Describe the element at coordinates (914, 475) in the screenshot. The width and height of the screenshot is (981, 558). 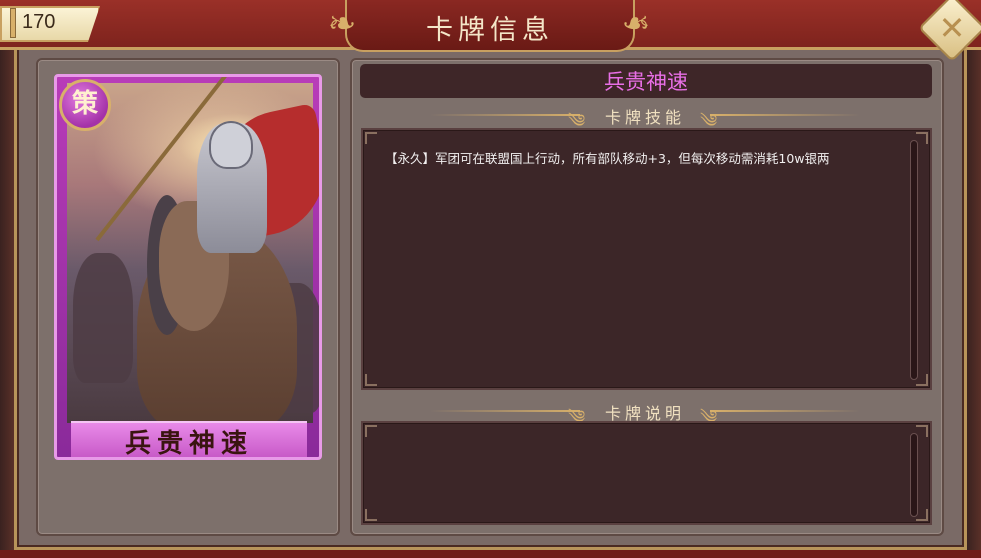
I see `desc-scrollbar` at that location.